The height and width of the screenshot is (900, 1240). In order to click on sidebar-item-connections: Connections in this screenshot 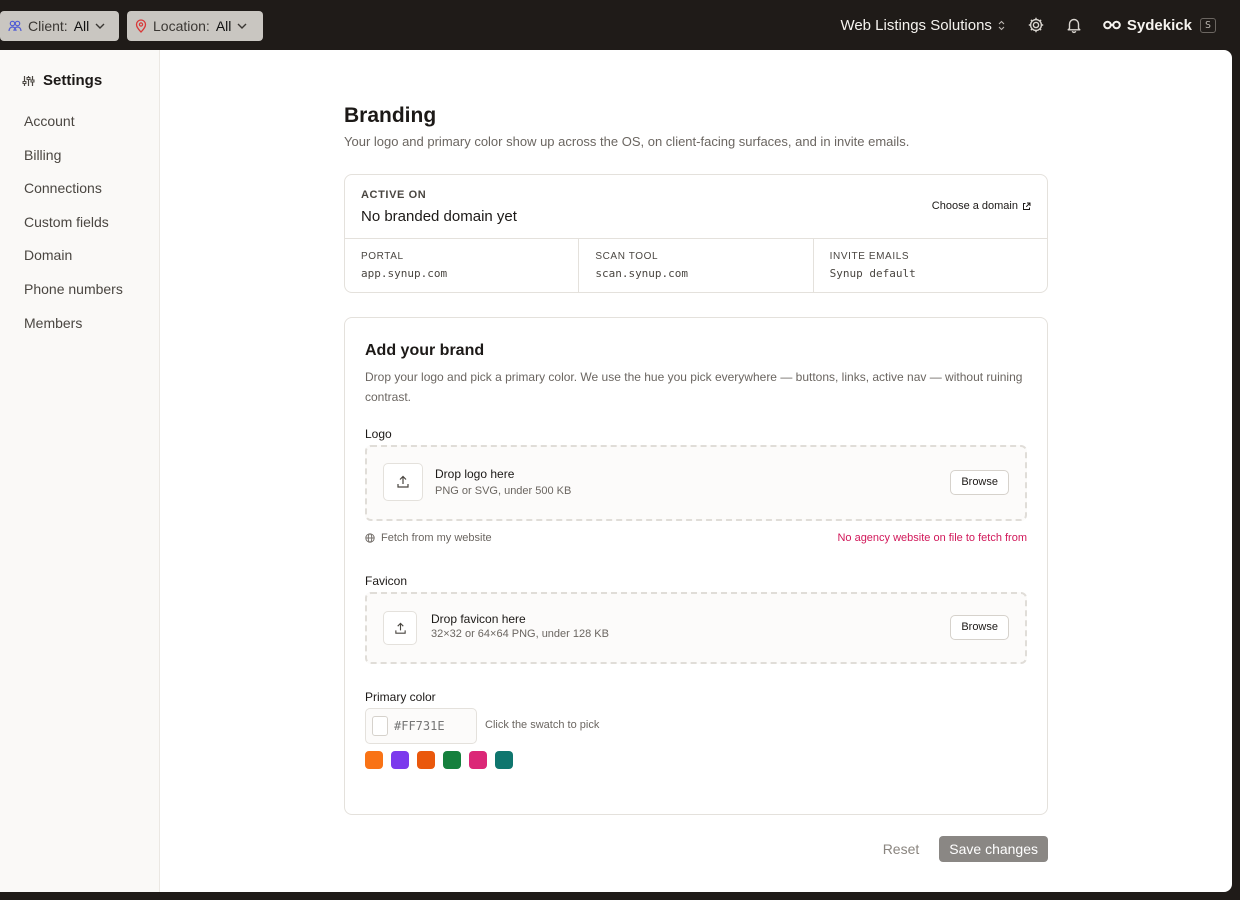, I will do `click(73, 196)`.